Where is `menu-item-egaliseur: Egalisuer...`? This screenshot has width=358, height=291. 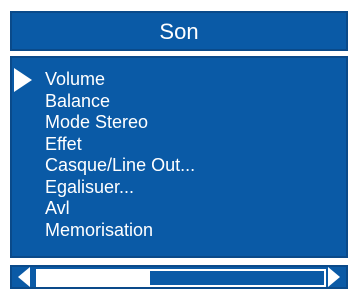 menu-item-egaliseur: Egalisuer... is located at coordinates (120, 188).